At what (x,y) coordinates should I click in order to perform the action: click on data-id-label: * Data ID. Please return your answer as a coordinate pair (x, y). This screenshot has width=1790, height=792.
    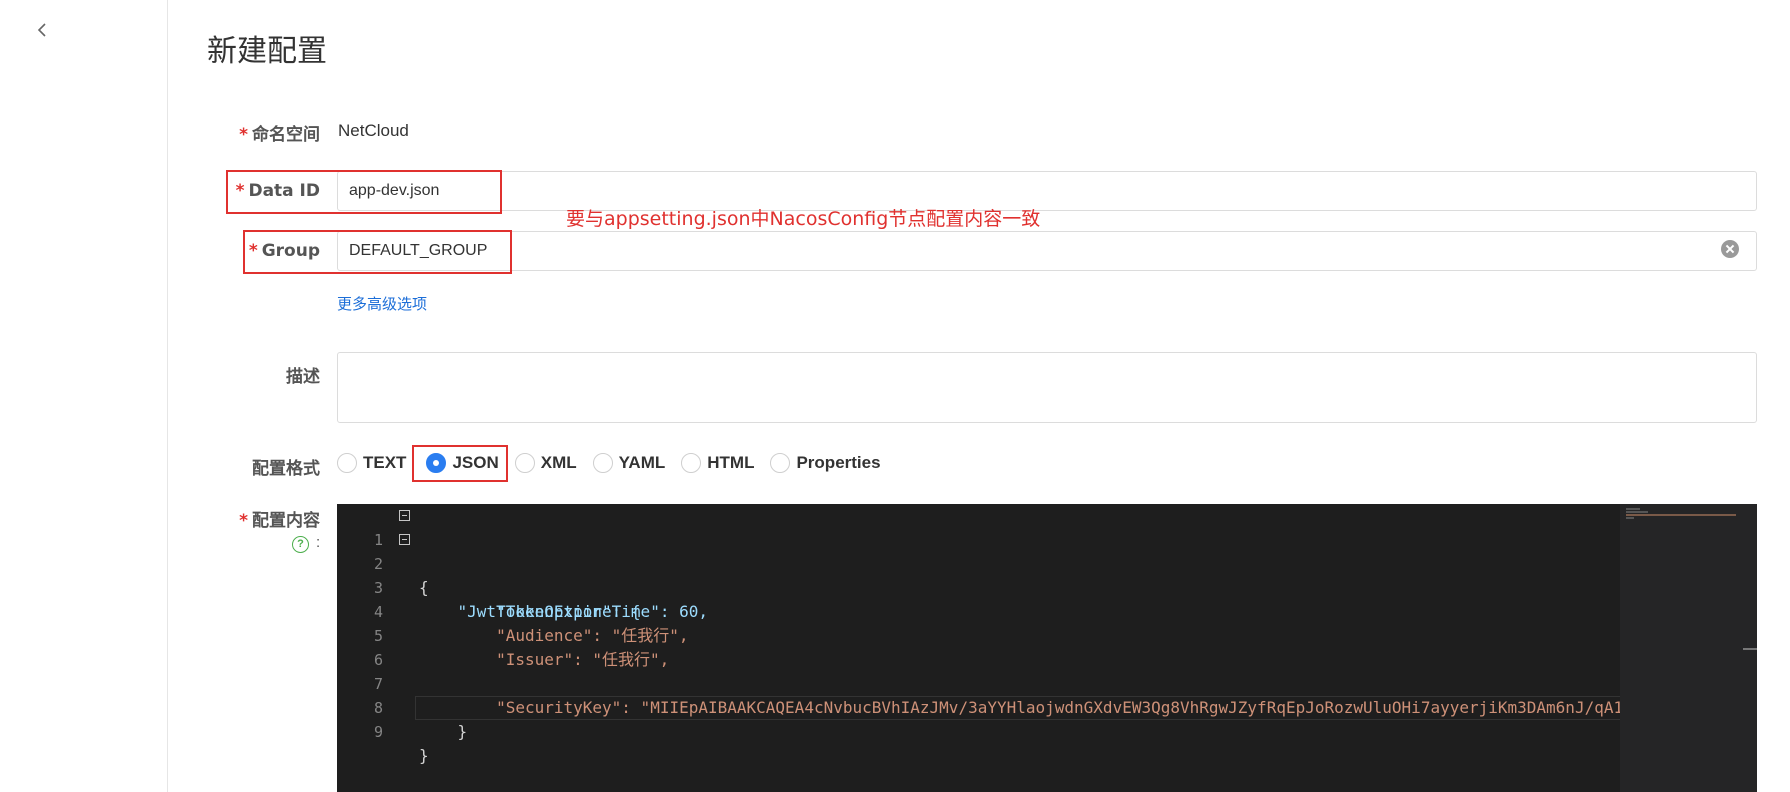
    Looking at the image, I should click on (277, 191).